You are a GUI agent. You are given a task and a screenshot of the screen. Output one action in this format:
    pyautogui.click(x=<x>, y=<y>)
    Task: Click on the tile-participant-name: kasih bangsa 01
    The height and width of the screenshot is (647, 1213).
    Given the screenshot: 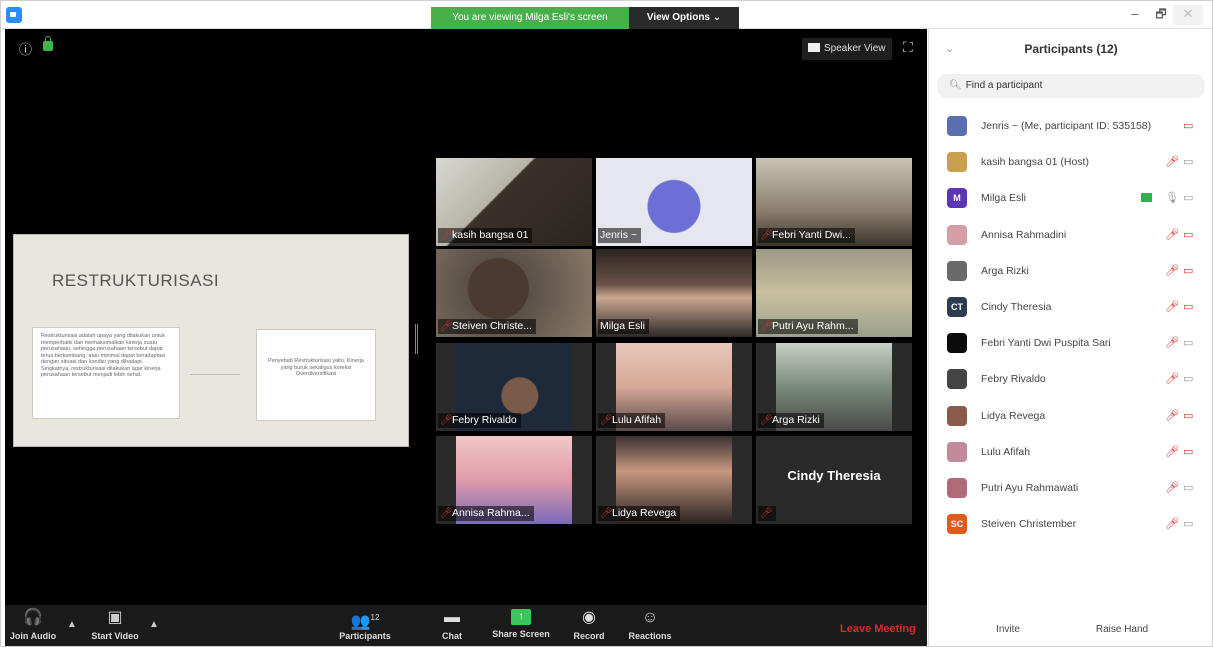 What is the action you would take?
    pyautogui.click(x=490, y=235)
    